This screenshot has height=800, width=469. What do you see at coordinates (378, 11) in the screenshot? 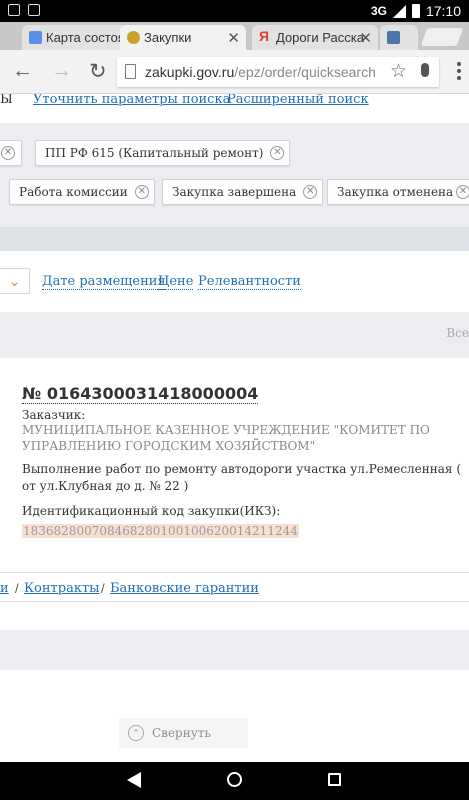
I see `network-type: 3G` at bounding box center [378, 11].